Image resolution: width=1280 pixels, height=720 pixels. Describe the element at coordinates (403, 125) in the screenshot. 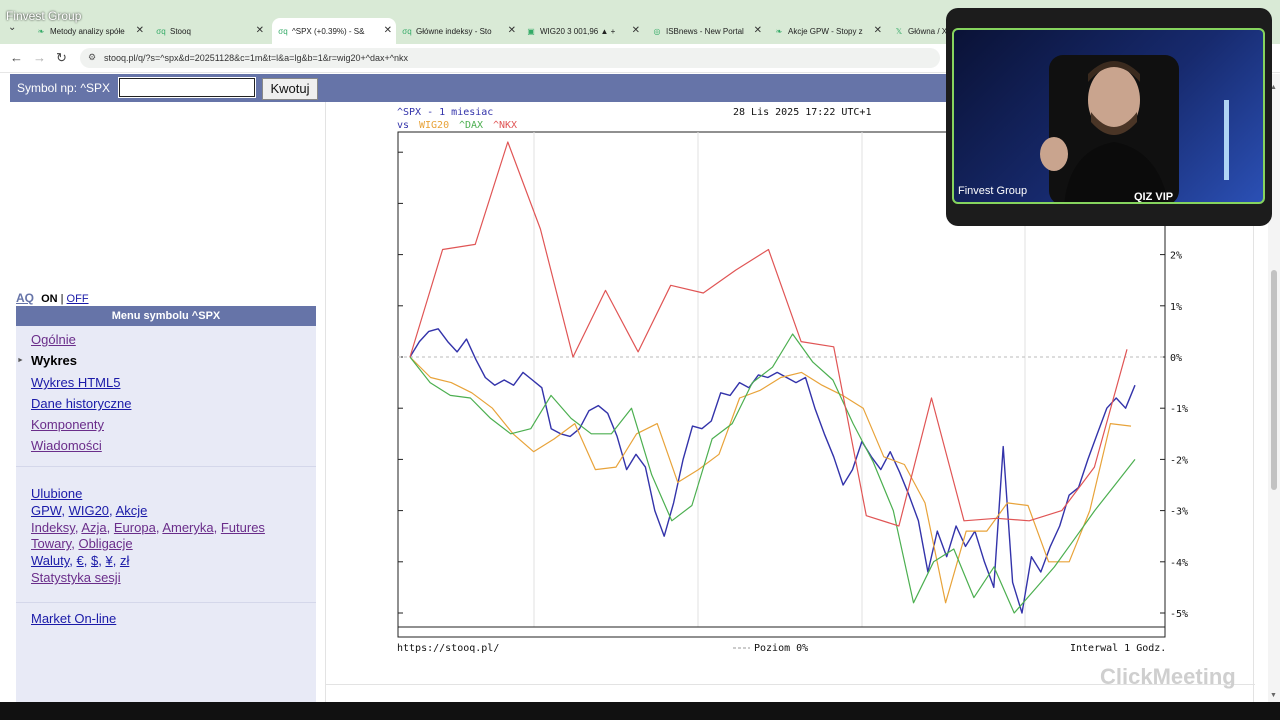

I see `vs-label: vs` at that location.